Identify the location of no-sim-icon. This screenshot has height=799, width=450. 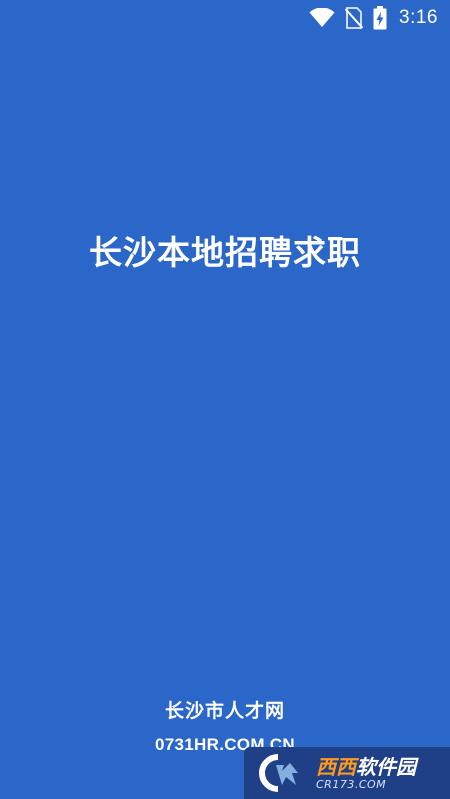
(354, 18).